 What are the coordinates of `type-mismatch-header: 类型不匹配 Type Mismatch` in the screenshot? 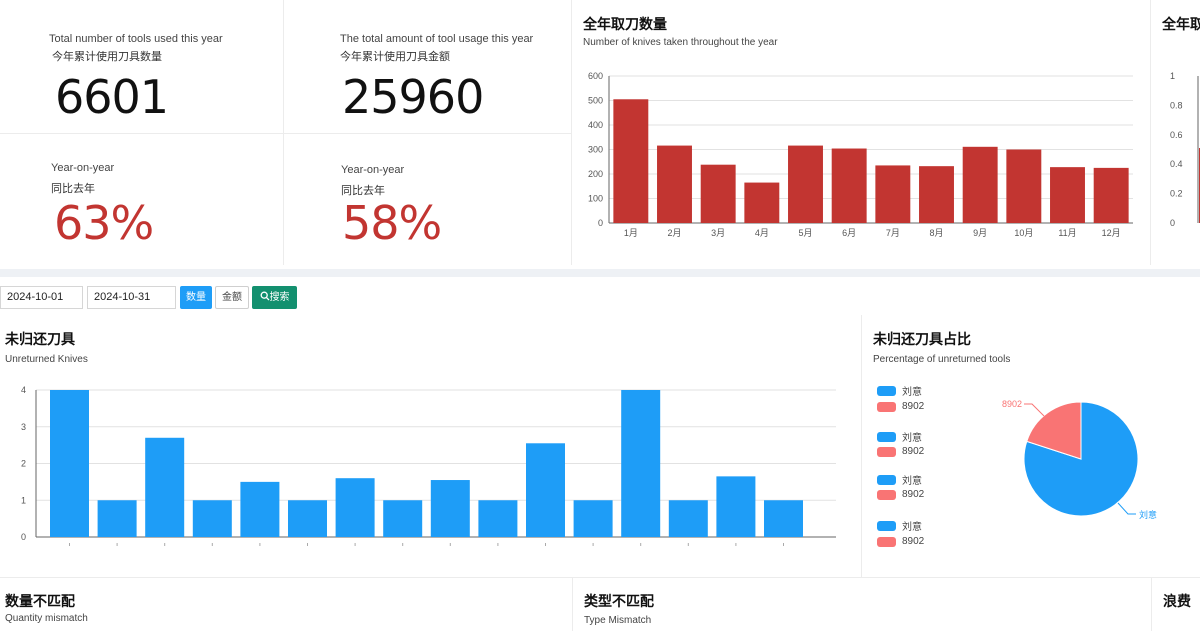 It's located at (619, 608).